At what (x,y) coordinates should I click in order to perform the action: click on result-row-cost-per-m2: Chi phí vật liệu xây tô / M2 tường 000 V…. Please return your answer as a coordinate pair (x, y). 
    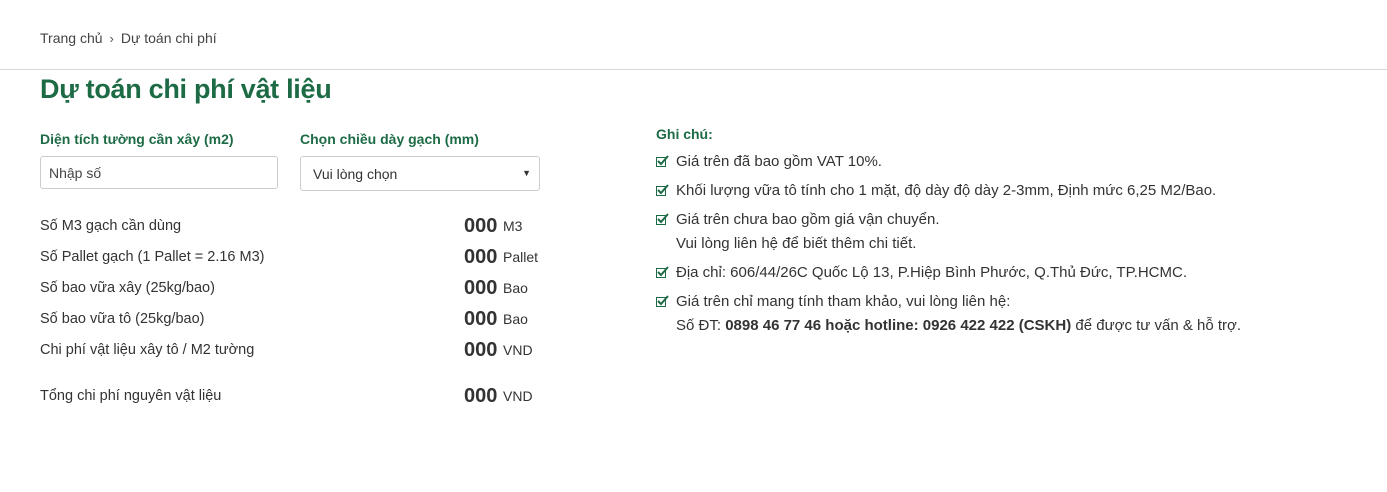
    Looking at the image, I should click on (290, 351).